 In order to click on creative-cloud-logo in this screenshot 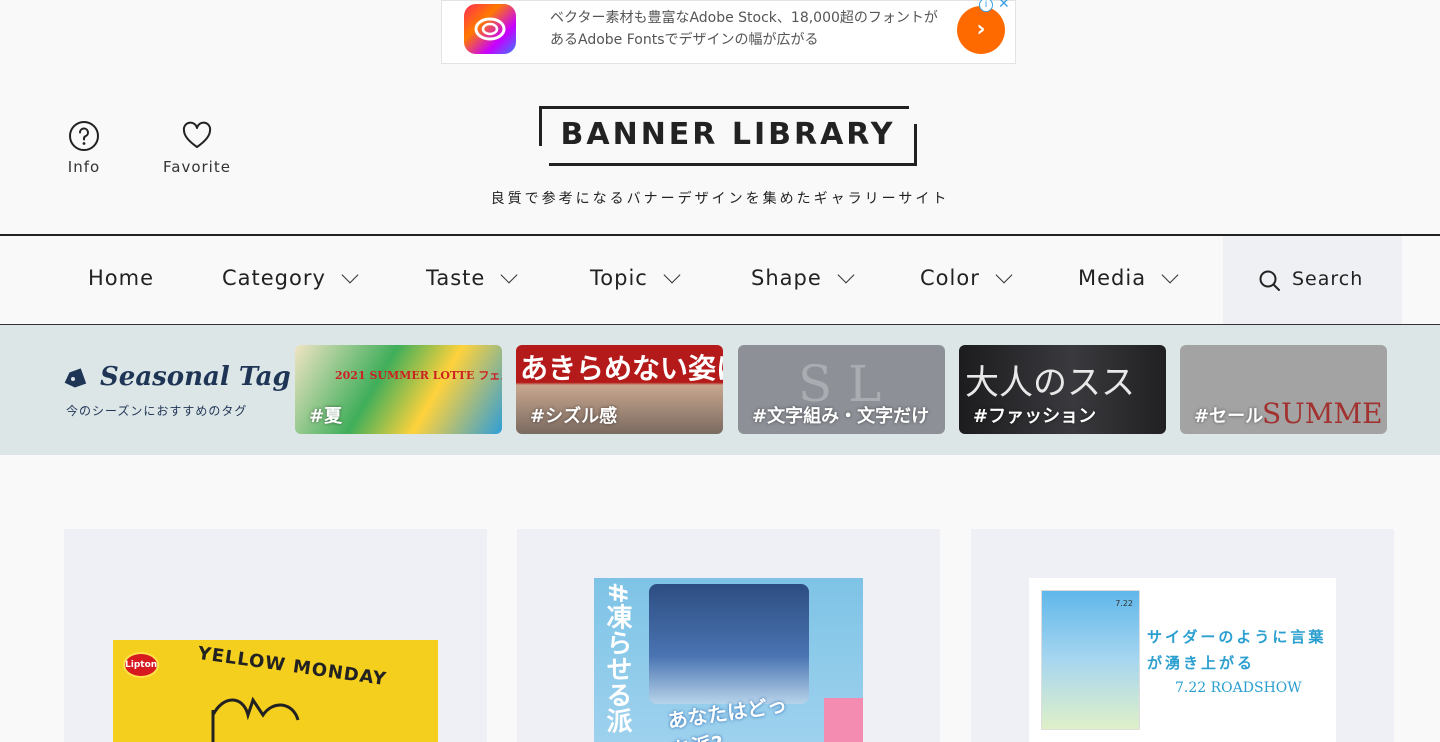, I will do `click(490, 29)`.